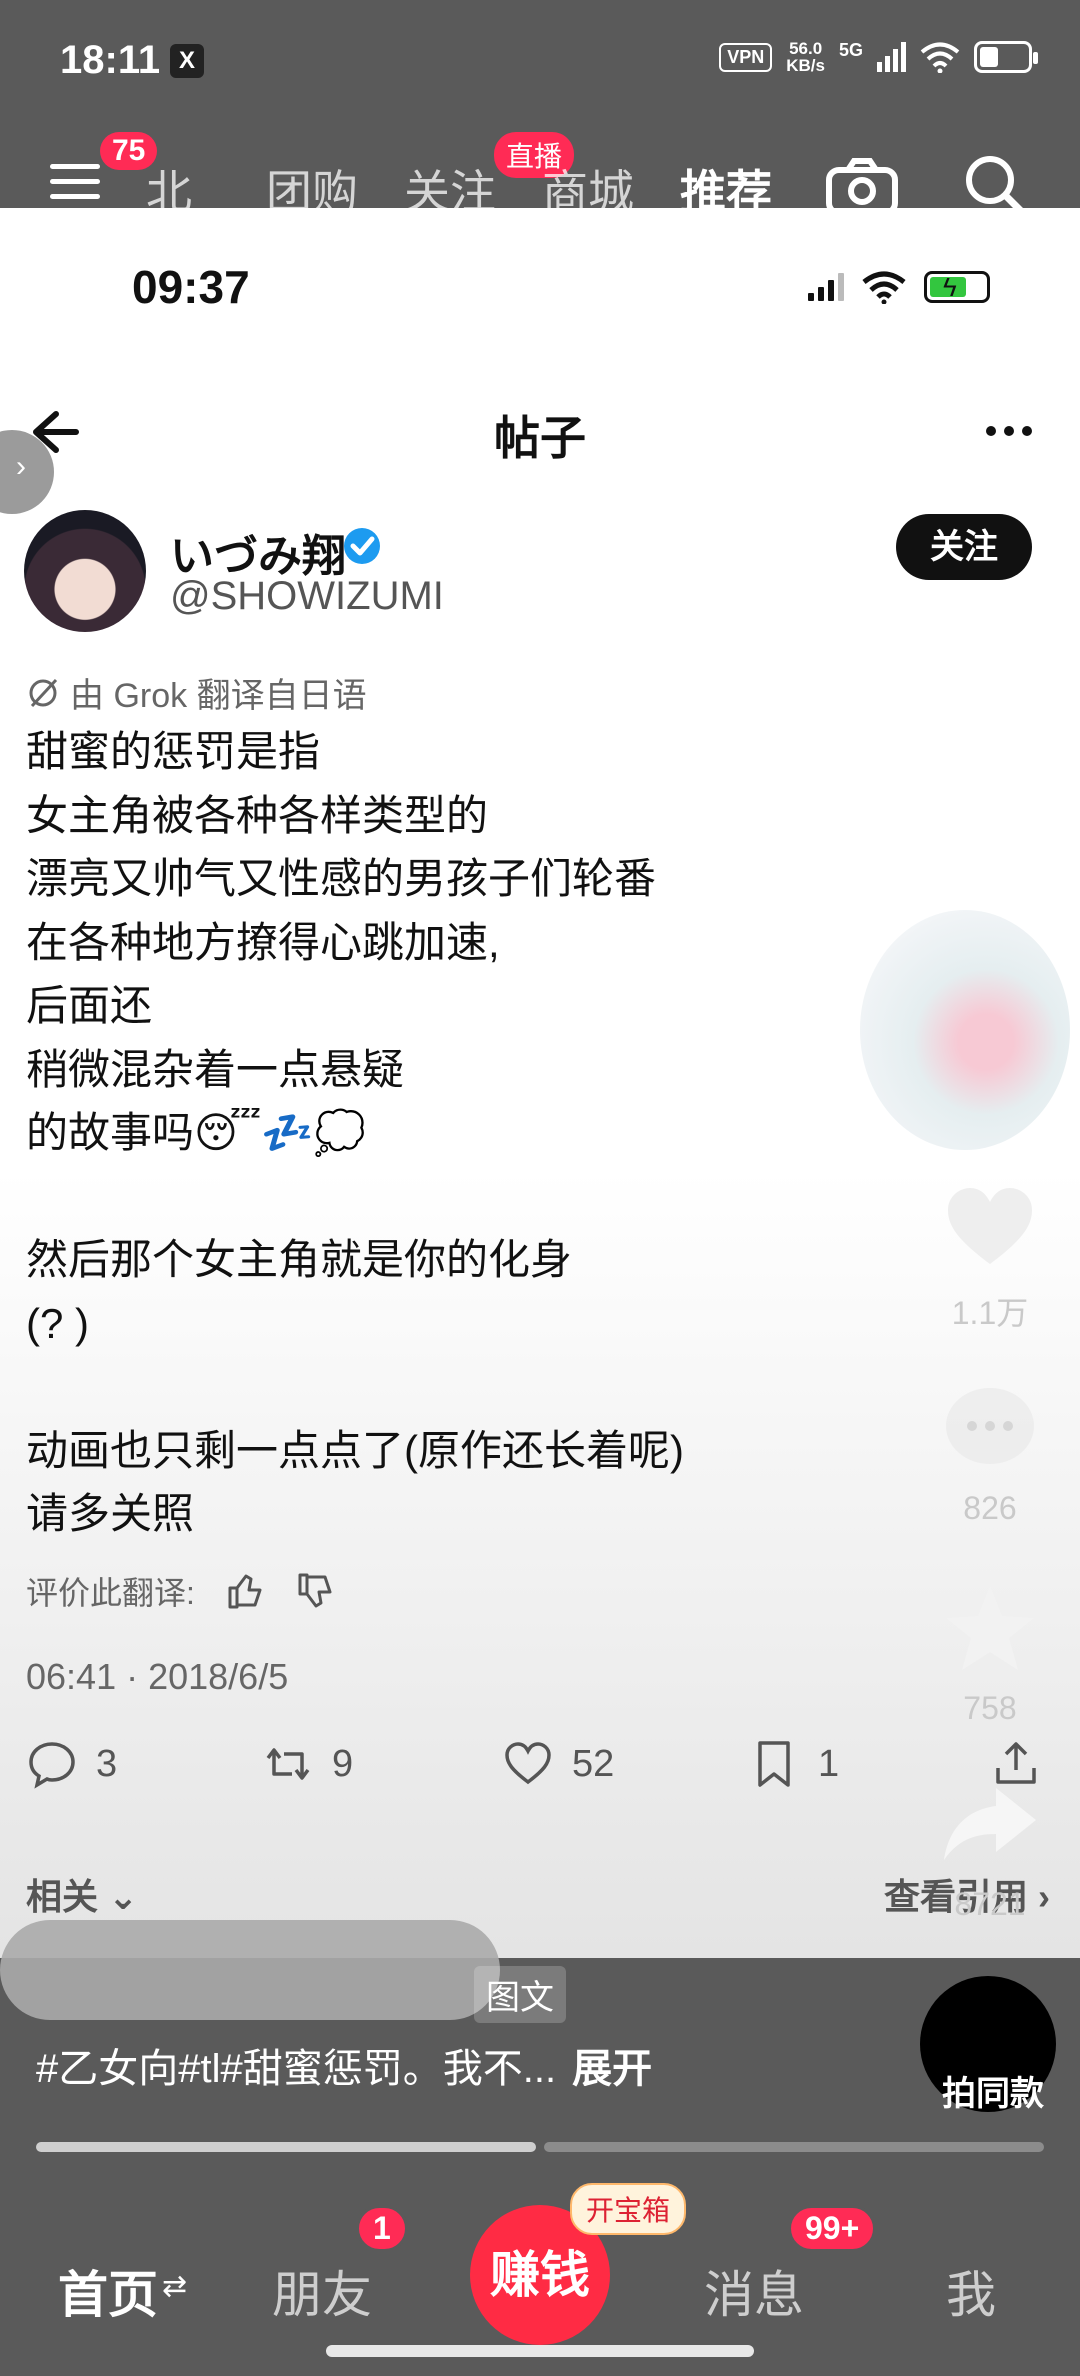  What do you see at coordinates (628, 2209) in the screenshot?
I see `treasure-box-badge: 开宝箱` at bounding box center [628, 2209].